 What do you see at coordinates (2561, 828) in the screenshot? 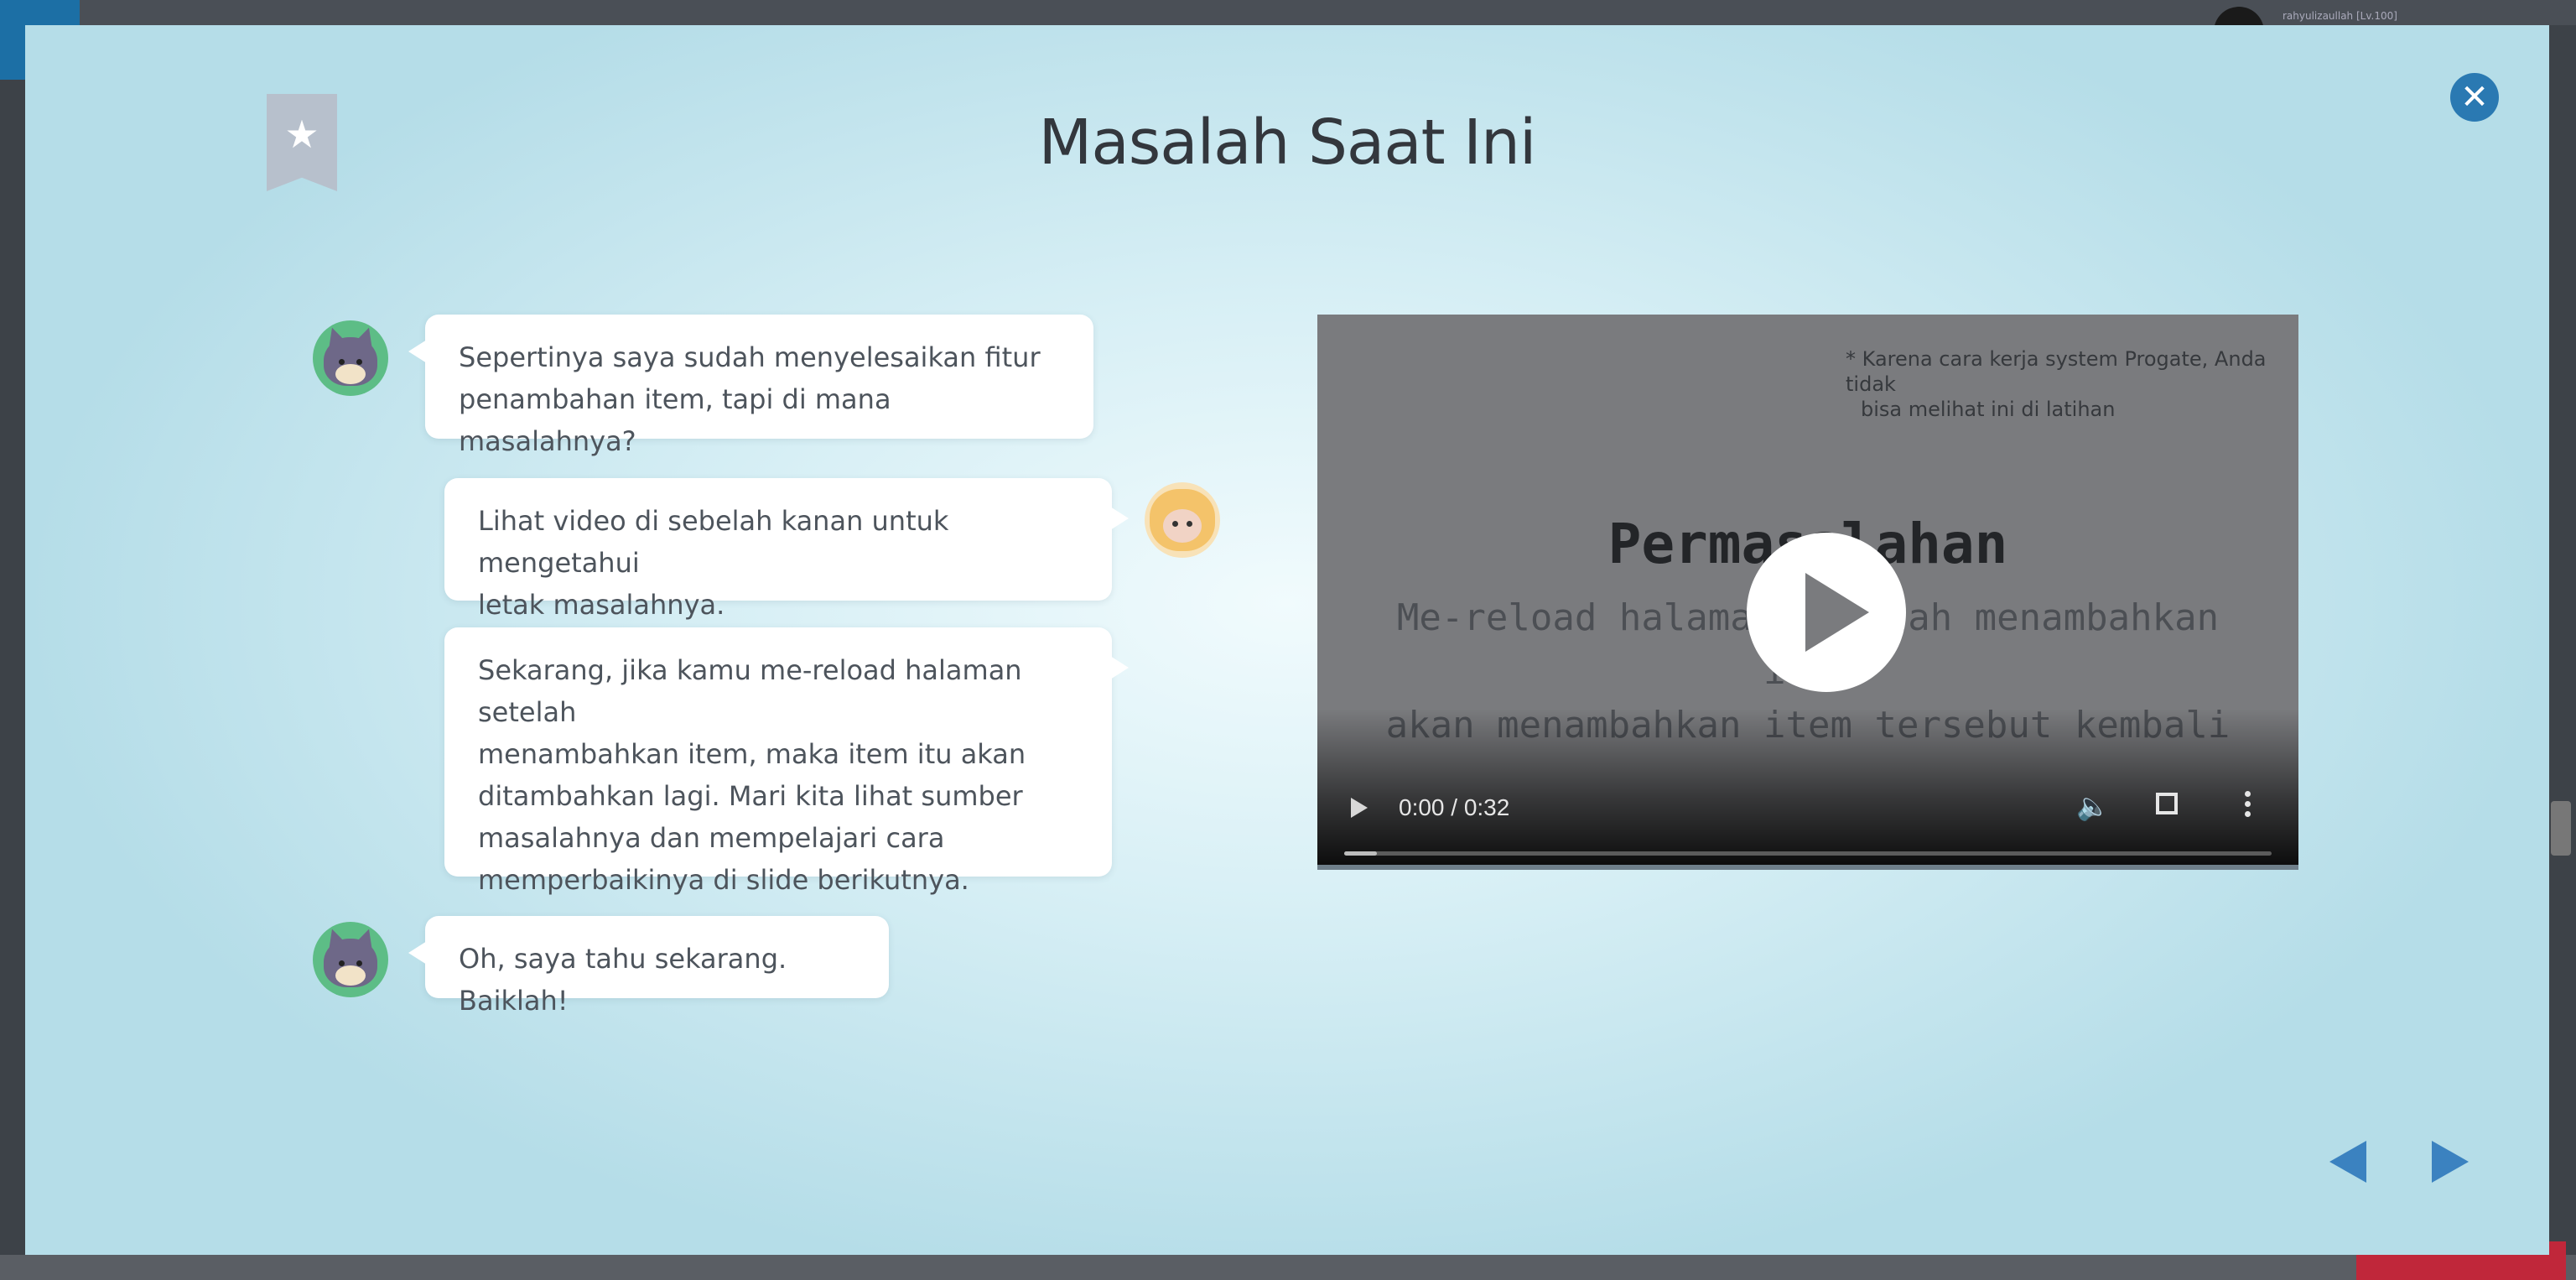
I see `background-scrollbar` at bounding box center [2561, 828].